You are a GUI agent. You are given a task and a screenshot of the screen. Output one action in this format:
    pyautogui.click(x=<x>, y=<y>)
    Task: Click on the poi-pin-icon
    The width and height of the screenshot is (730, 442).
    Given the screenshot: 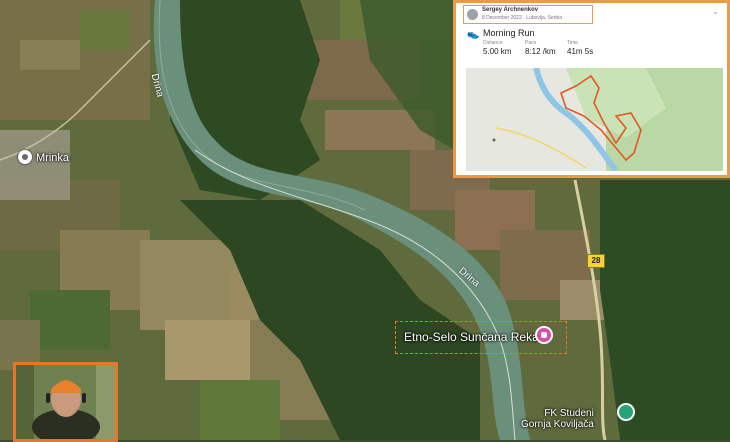 What is the action you would take?
    pyautogui.click(x=544, y=335)
    